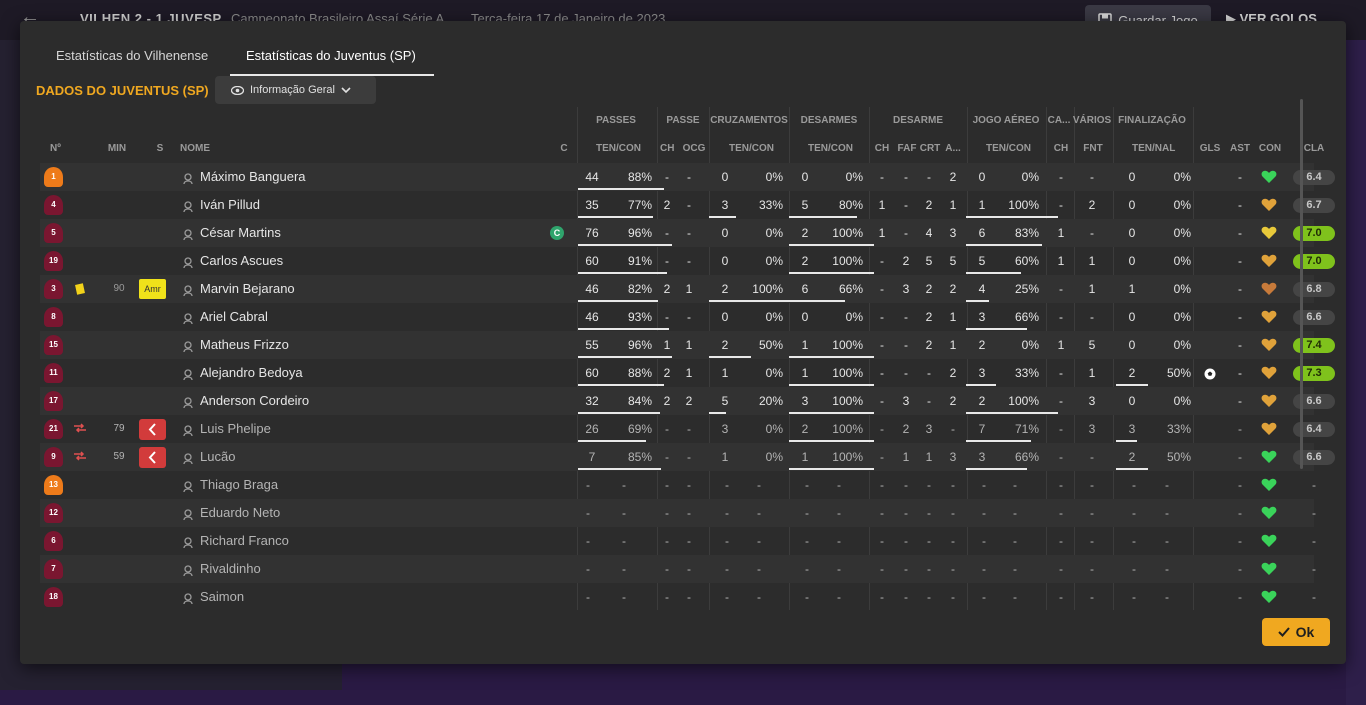 The width and height of the screenshot is (1366, 705). What do you see at coordinates (929, 289) in the screenshot?
I see `clearances: 2` at bounding box center [929, 289].